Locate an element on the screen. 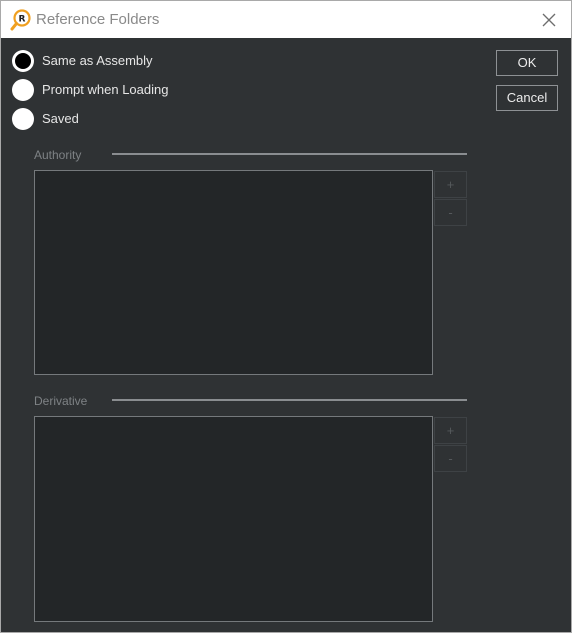  svg-text: R is located at coordinates (22, 20).